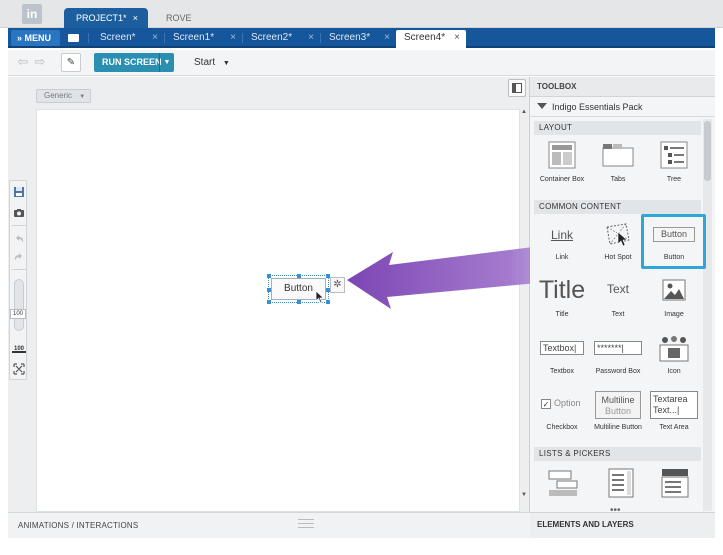 The image size is (723, 555). I want to click on mouse-cursor-icon, so click(320, 297).